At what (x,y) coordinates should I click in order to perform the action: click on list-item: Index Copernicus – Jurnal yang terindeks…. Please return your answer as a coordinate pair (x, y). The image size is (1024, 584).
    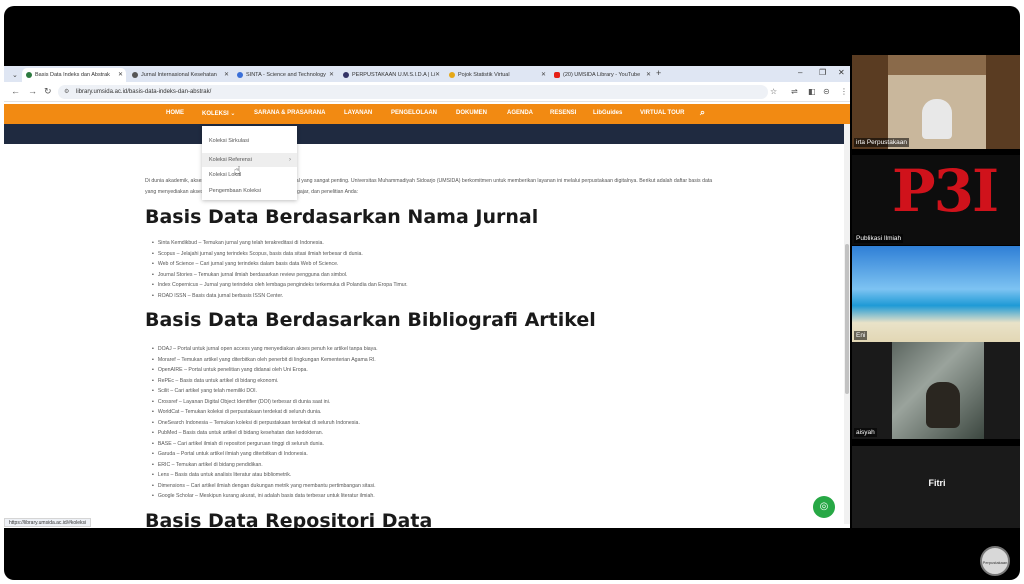
    Looking at the image, I should click on (280, 285).